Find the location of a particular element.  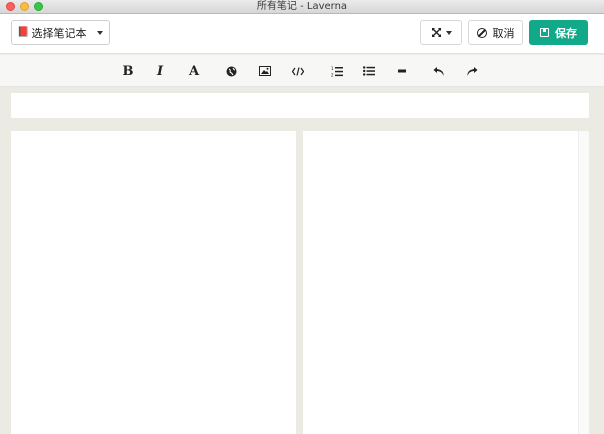

minimize-window-icon is located at coordinates (24, 6).